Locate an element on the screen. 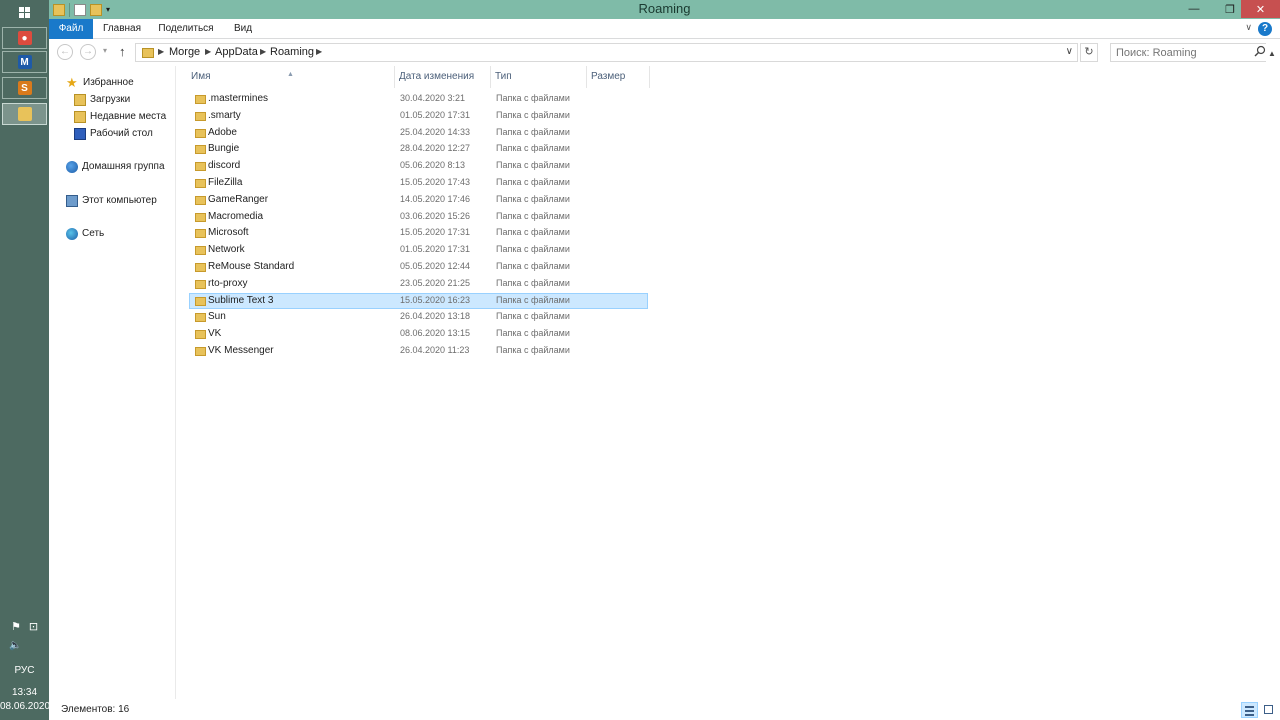 The image size is (1280, 720). recent-locations-chevron-icon: ▾ is located at coordinates (105, 50).